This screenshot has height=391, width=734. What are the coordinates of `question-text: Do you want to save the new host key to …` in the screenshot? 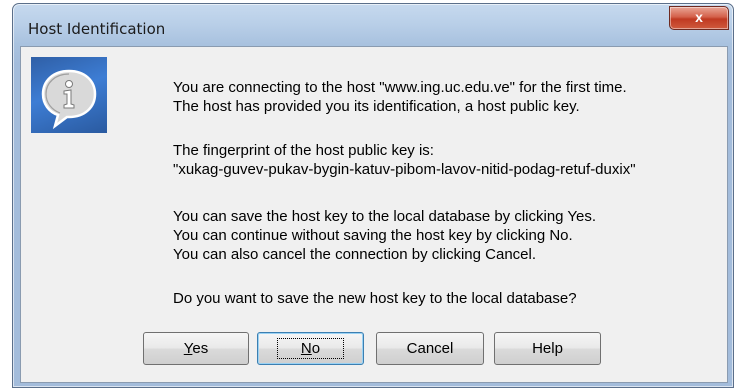 It's located at (375, 298).